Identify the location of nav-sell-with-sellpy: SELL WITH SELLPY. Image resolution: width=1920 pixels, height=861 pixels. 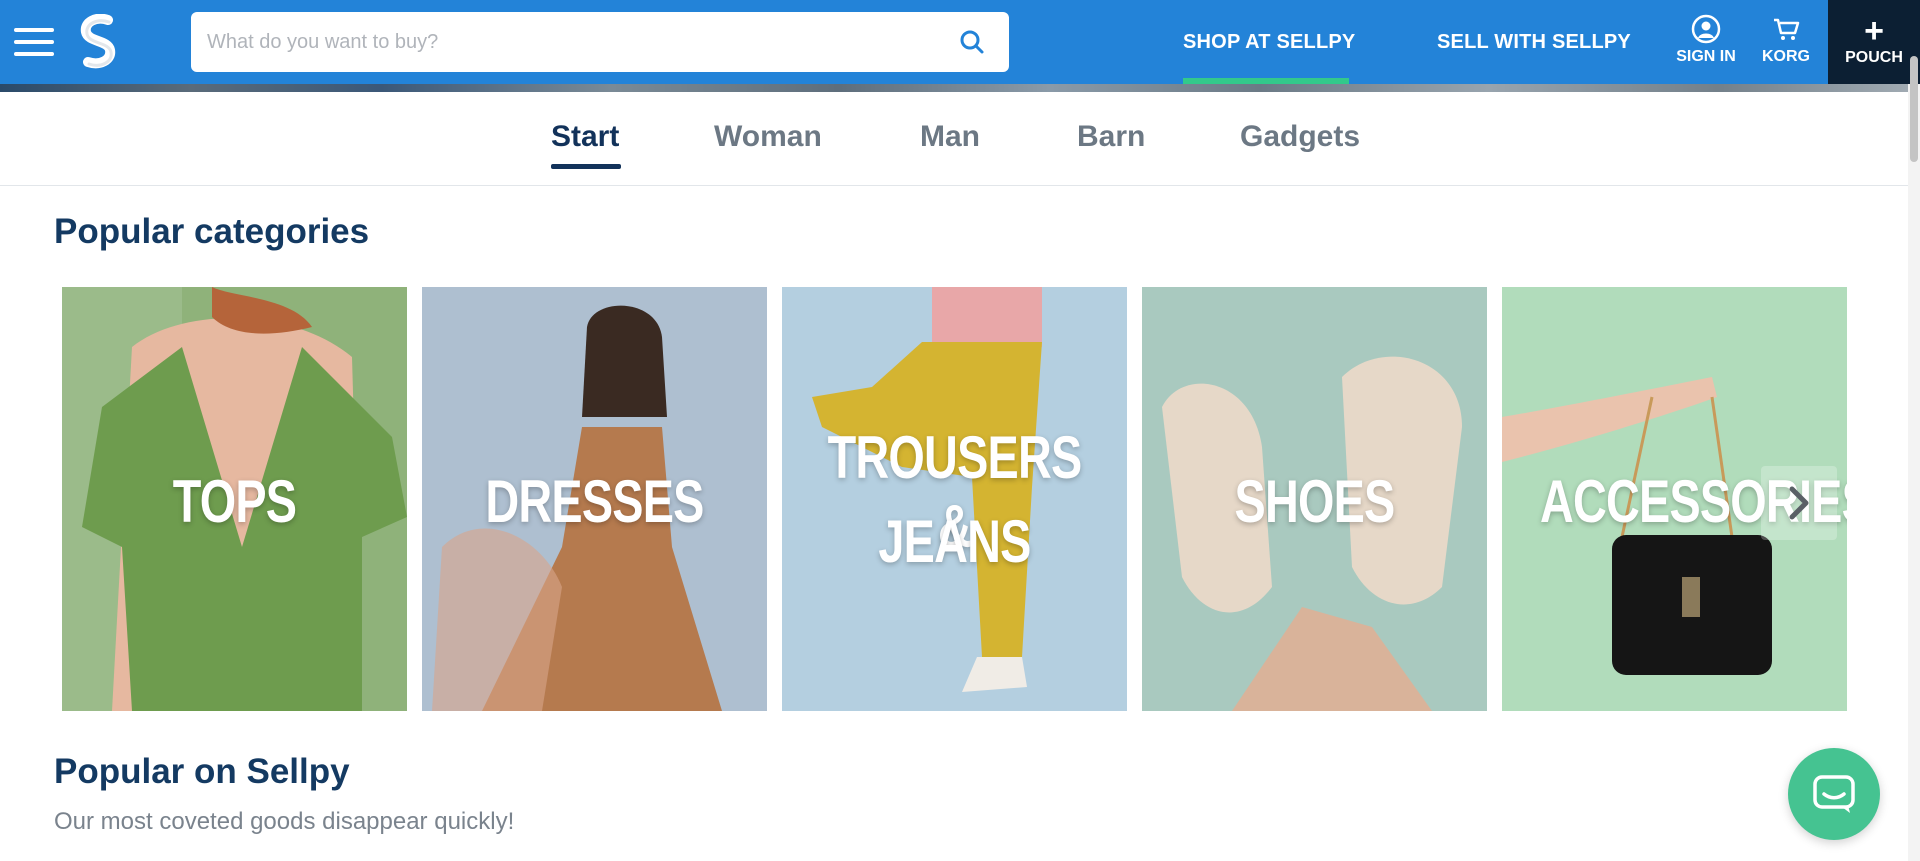
(1534, 42).